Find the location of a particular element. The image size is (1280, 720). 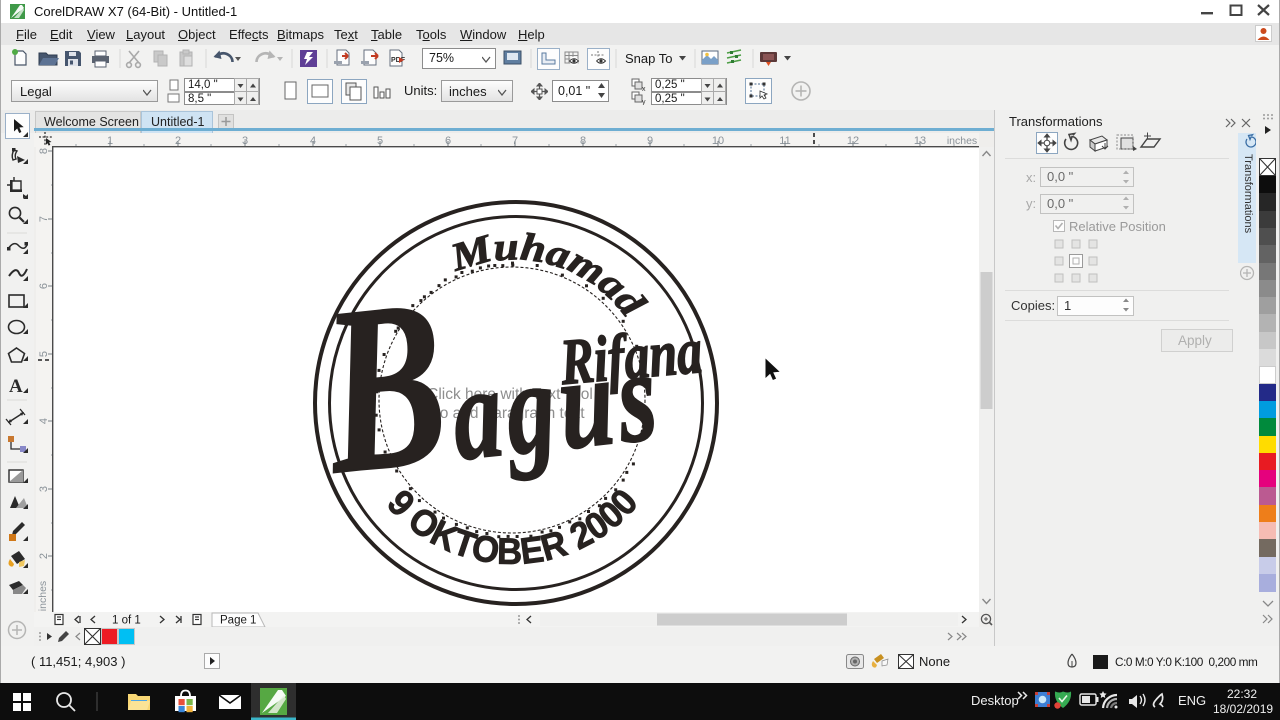

svg-text: Apply is located at coordinates (1195, 340).